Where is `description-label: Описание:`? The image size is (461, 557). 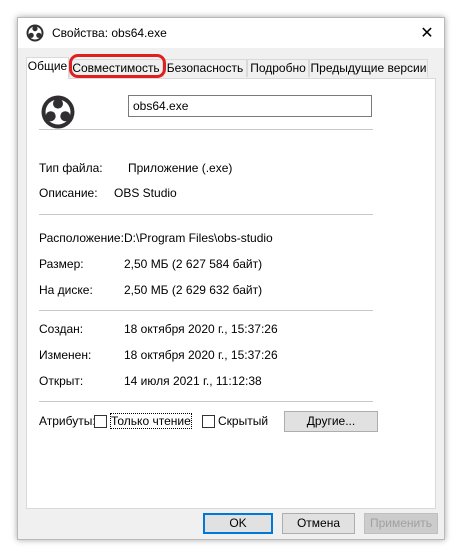
description-label: Описание: is located at coordinates (68, 193).